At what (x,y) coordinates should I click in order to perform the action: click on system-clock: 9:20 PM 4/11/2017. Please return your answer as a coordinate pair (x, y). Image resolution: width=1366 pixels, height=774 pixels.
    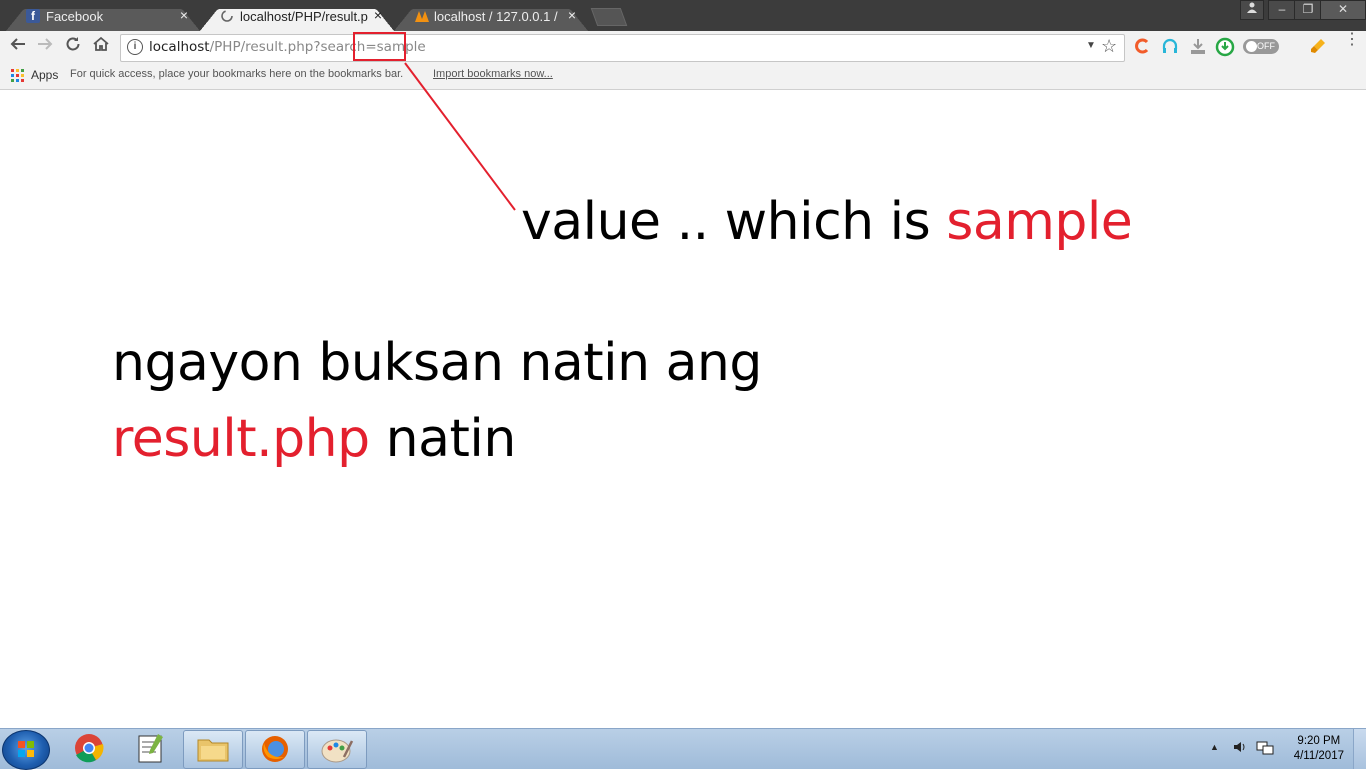
    Looking at the image, I should click on (1319, 749).